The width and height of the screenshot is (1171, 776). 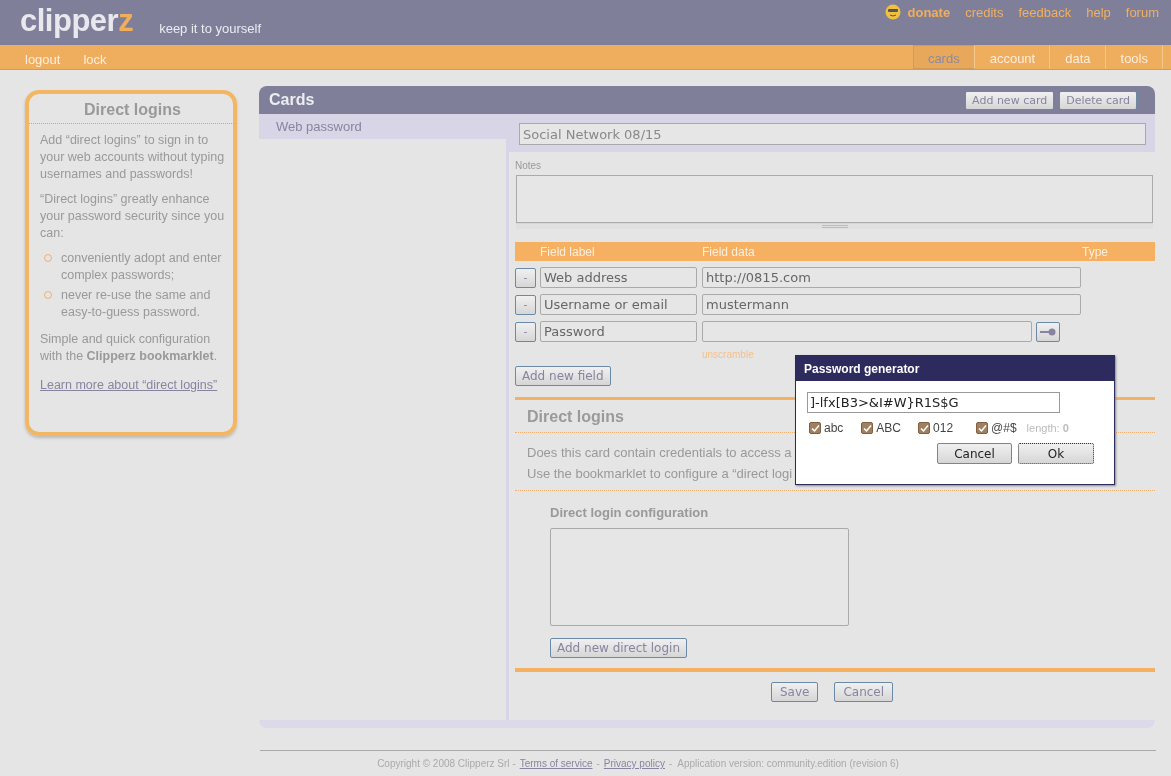 What do you see at coordinates (43, 57) in the screenshot?
I see `nav-link: logout` at bounding box center [43, 57].